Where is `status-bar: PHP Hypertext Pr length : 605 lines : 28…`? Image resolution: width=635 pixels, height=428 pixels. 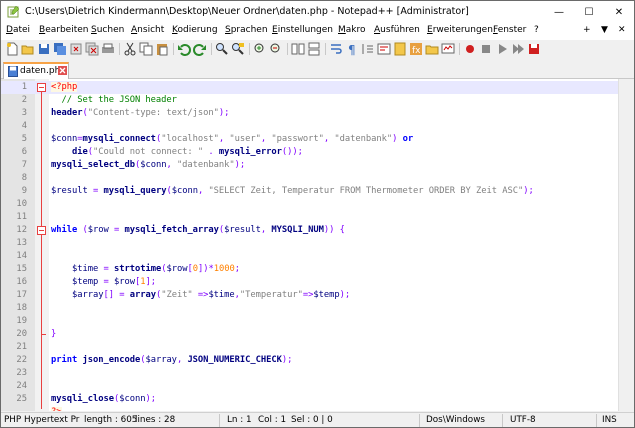
status-bar: PHP Hypertext Pr length : 605 lines : 28… is located at coordinates (317, 419).